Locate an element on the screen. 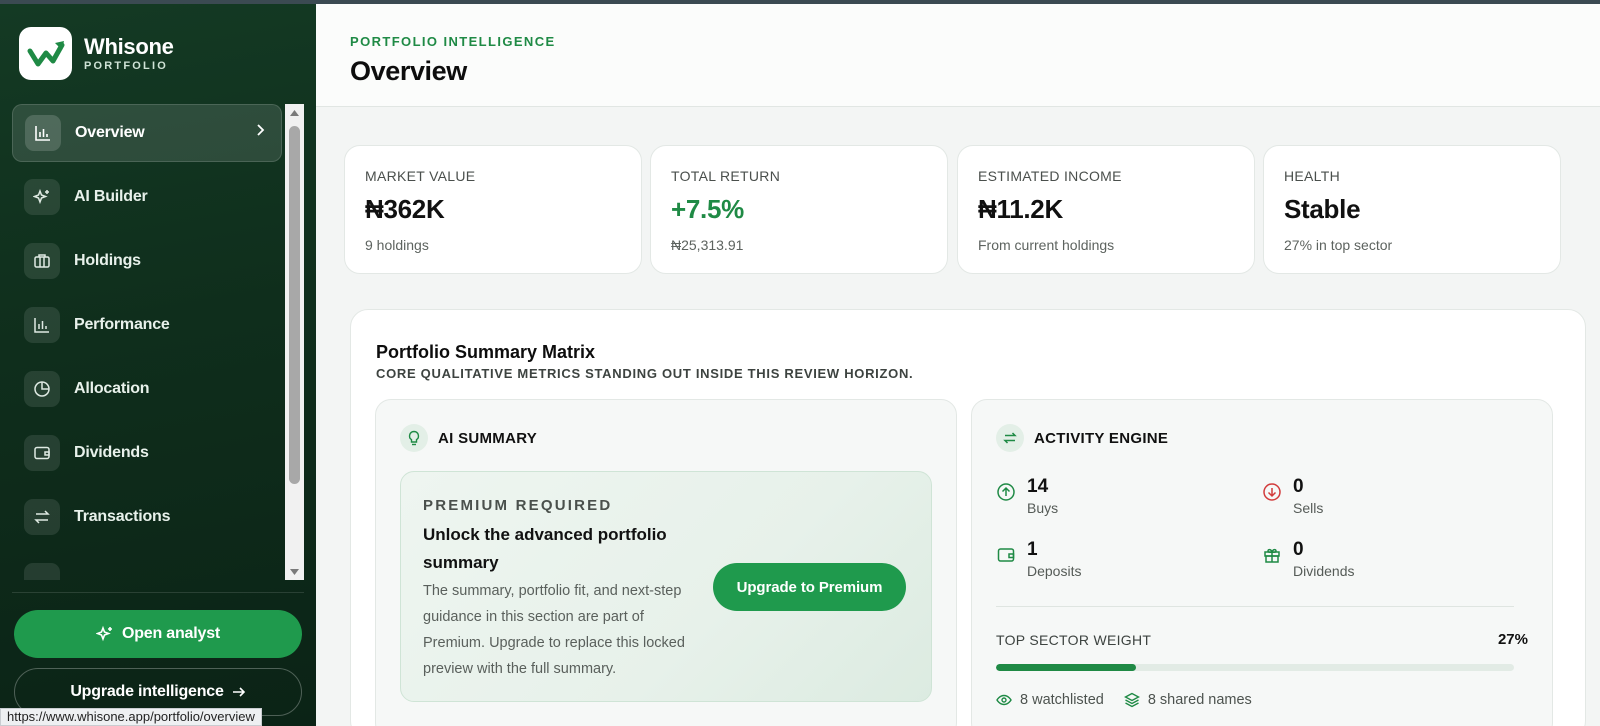 The height and width of the screenshot is (726, 1600). scroll-up-arrow-icon is located at coordinates (294, 112).